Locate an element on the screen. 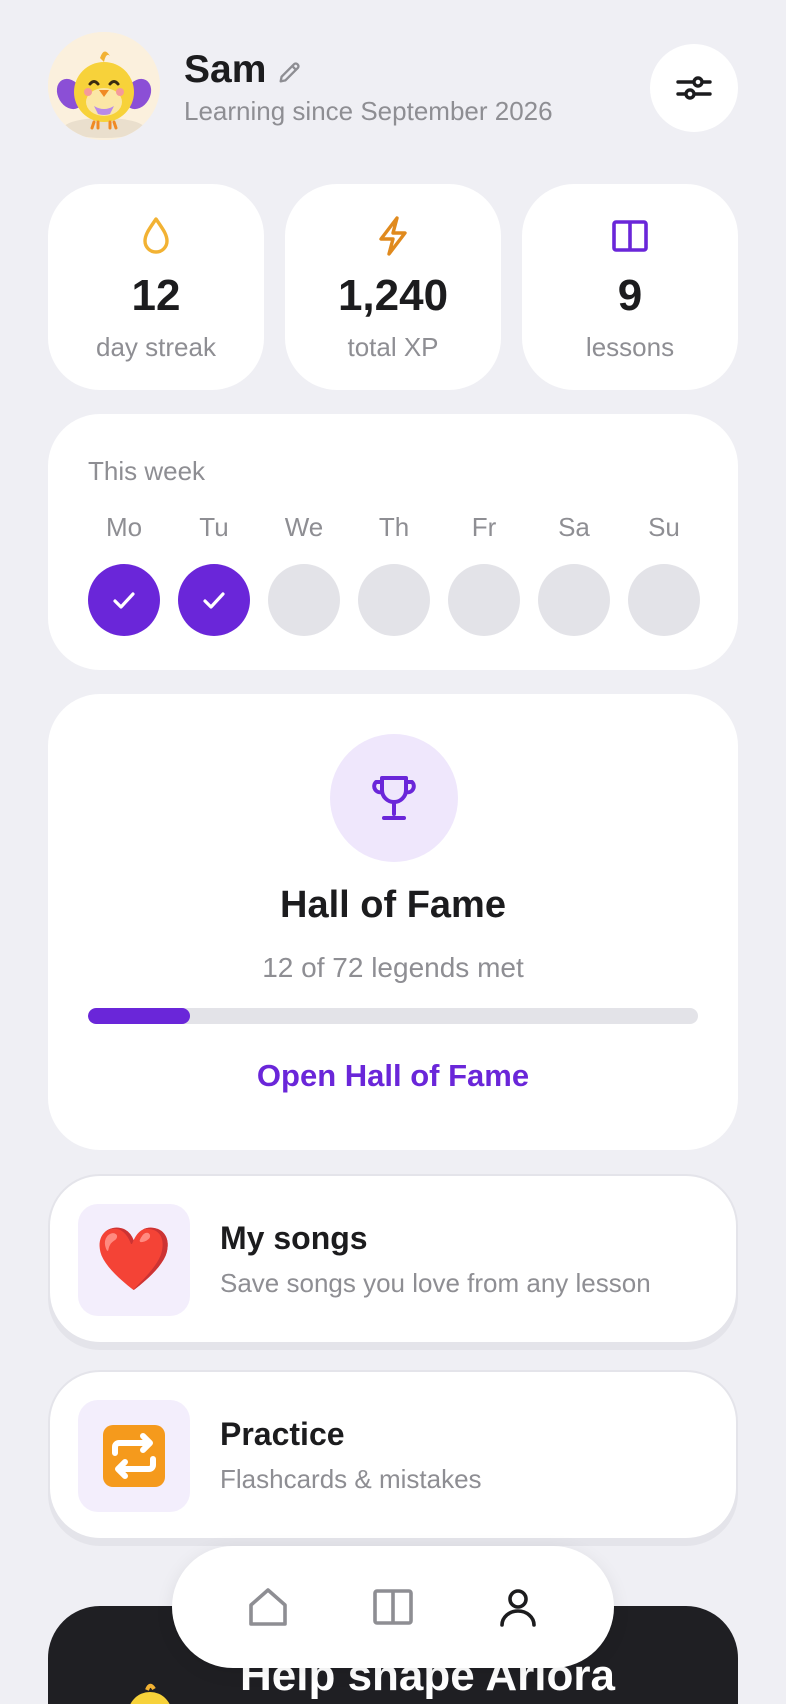 The height and width of the screenshot is (1704, 786). day-mo: Mo is located at coordinates (124, 573).